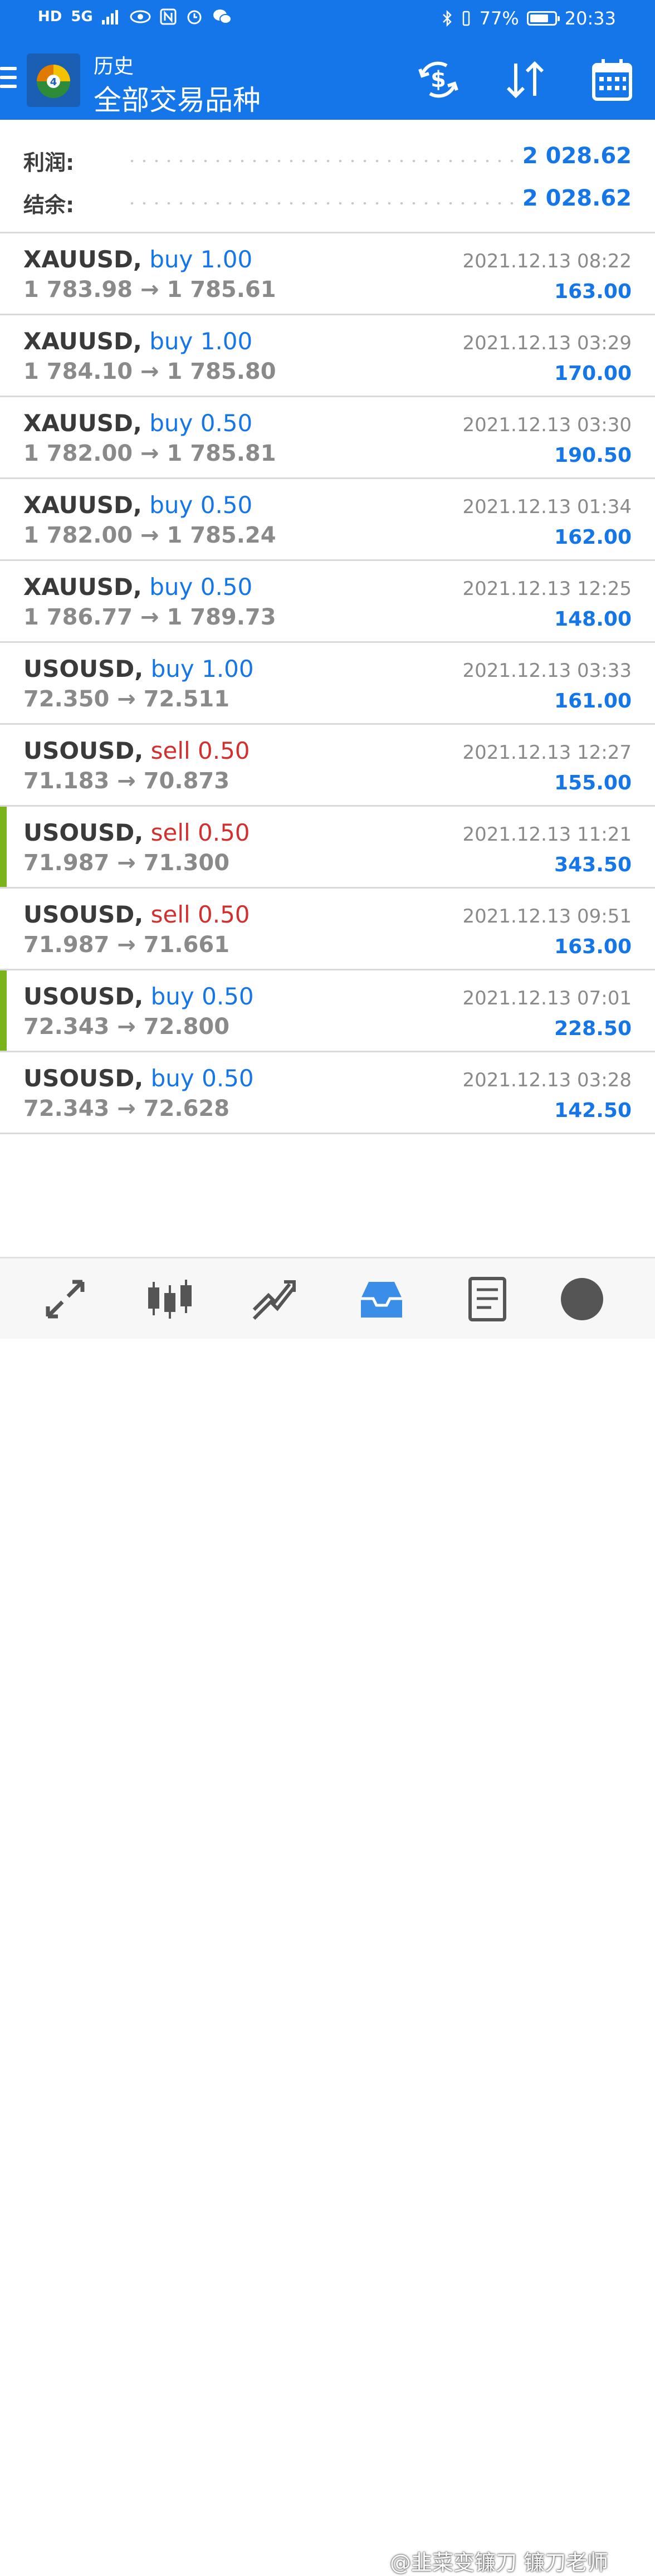 This screenshot has width=655, height=2576. I want to click on trade-profit: 228.50, so click(593, 1028).